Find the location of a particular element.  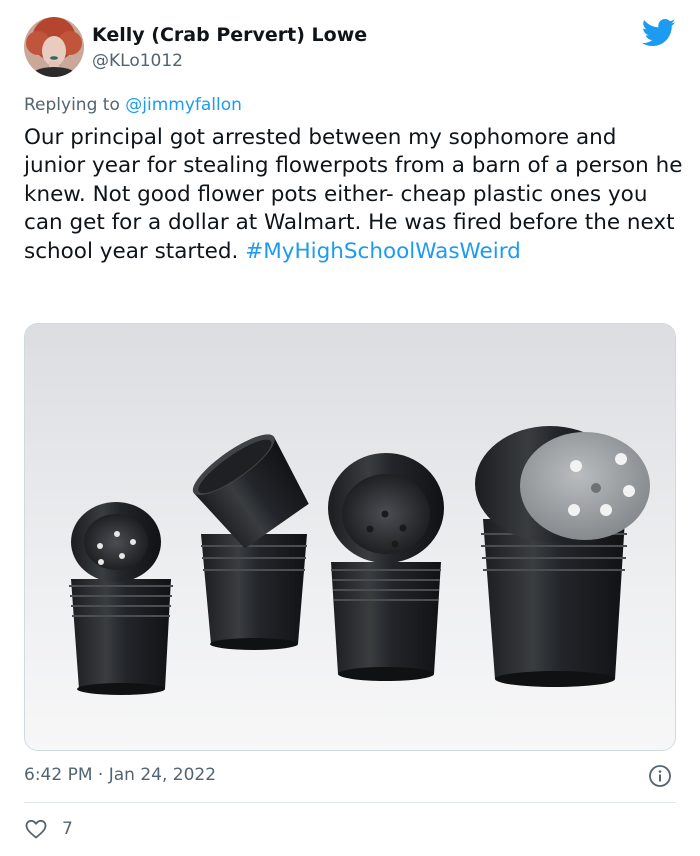

heart-icon is located at coordinates (36, 829).